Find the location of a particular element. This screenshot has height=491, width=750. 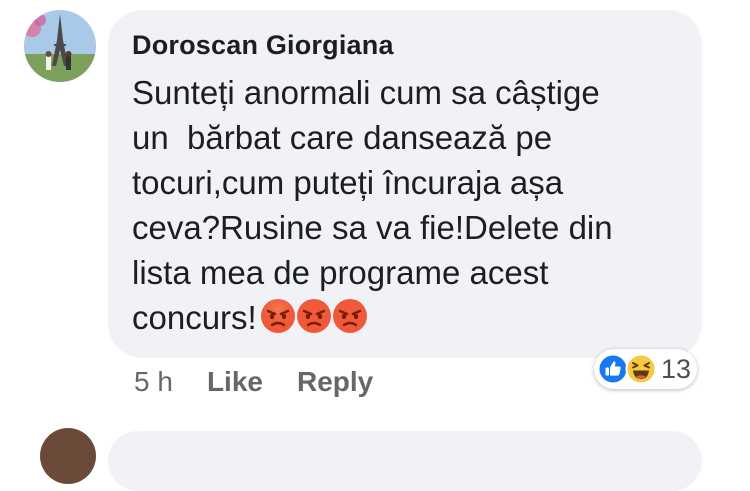

reply-button: Reply is located at coordinates (335, 382).